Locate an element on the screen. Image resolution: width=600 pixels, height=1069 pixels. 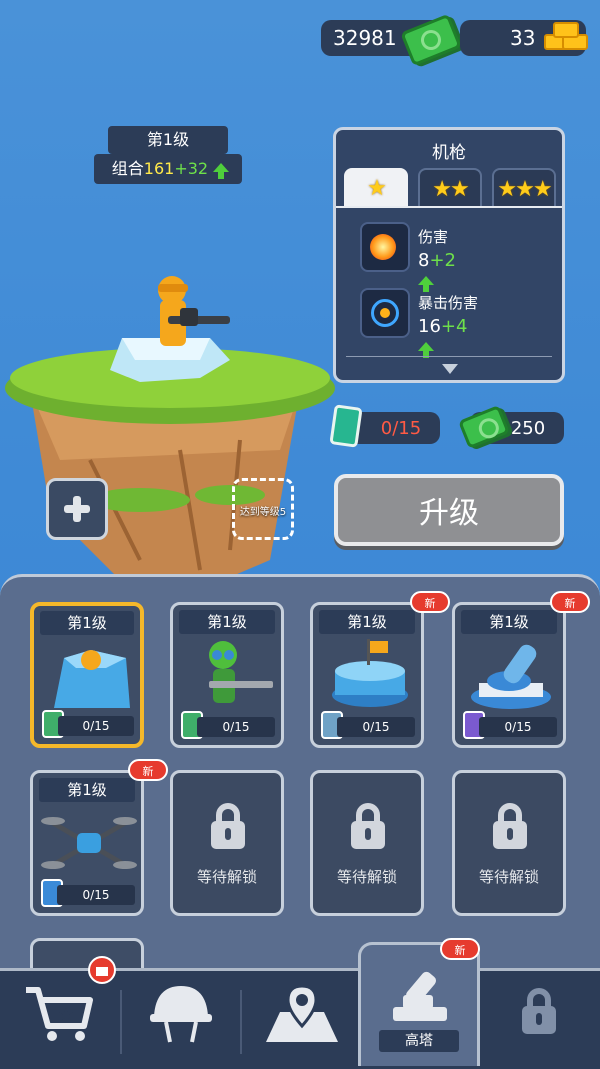
sniper-soldier-icon is located at coordinates (241, 672).